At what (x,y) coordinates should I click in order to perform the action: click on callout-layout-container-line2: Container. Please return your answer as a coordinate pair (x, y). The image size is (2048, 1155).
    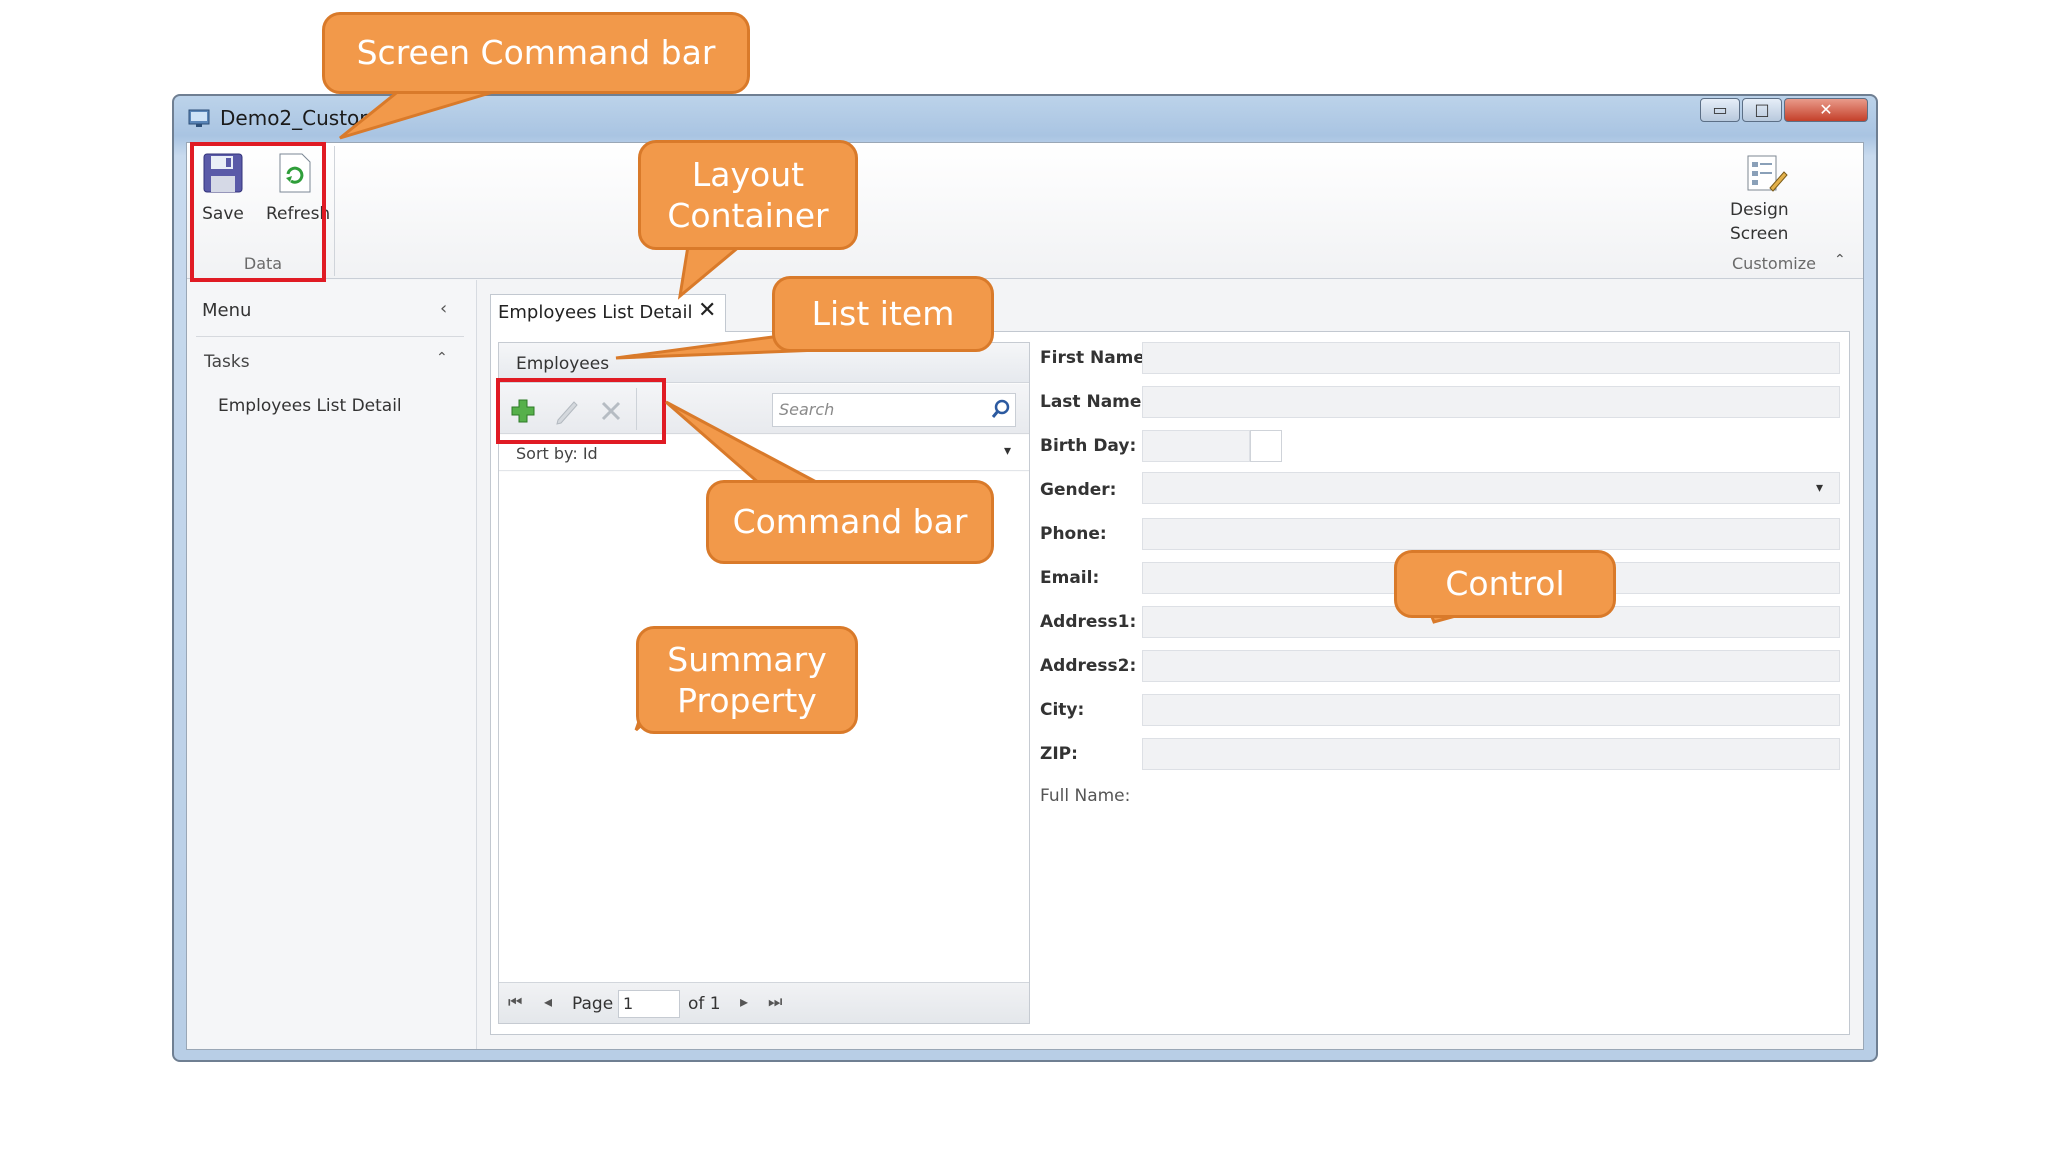
    Looking at the image, I should click on (748, 215).